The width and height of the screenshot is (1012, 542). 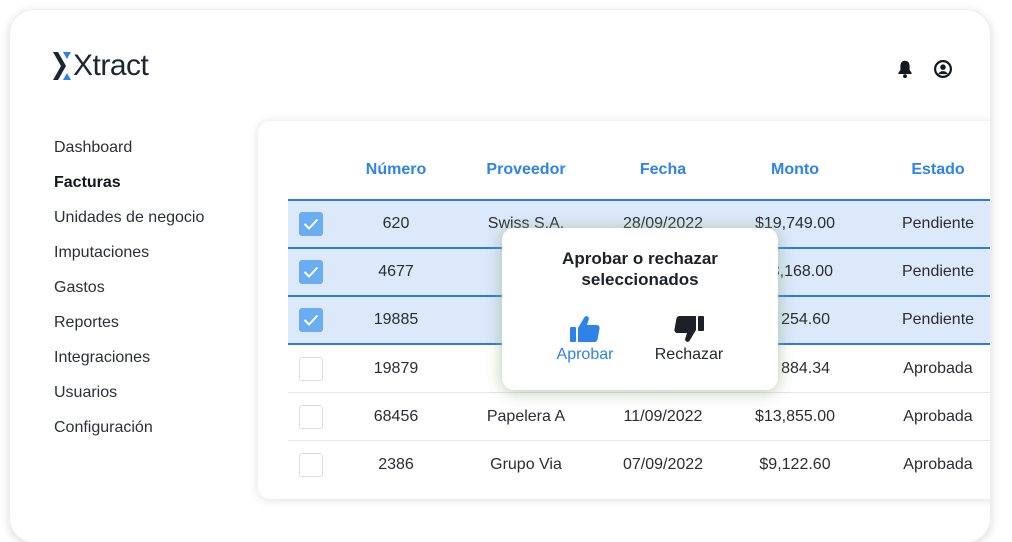 What do you see at coordinates (585, 329) in the screenshot?
I see `thumbs-up-icon` at bounding box center [585, 329].